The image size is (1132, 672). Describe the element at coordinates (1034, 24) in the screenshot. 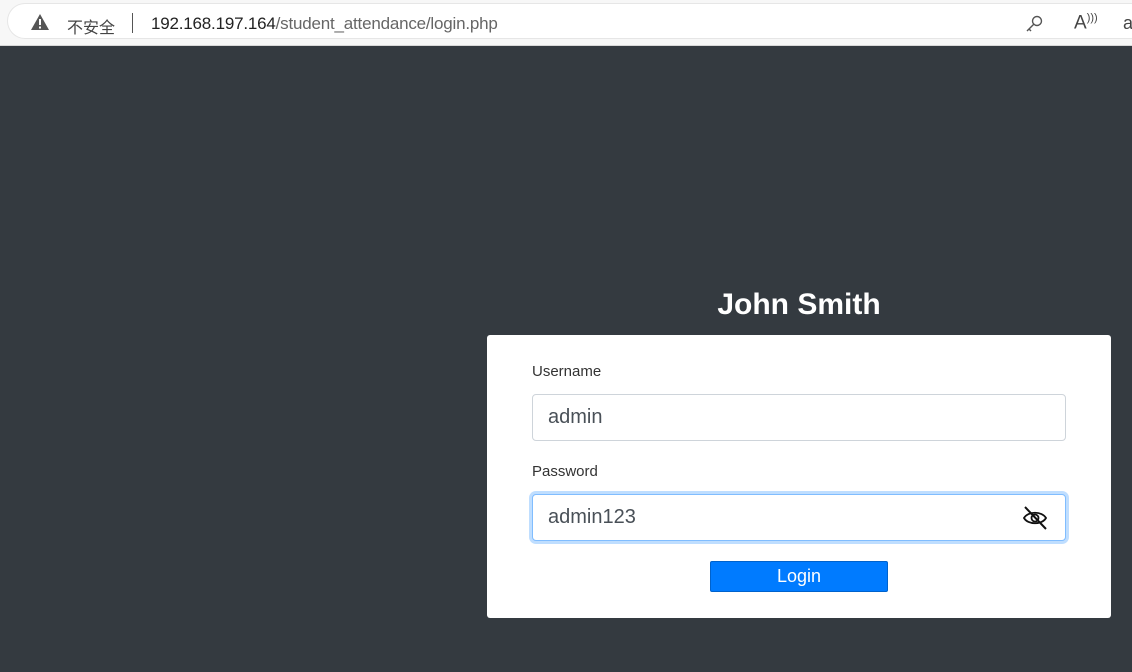

I see `key-icon` at that location.